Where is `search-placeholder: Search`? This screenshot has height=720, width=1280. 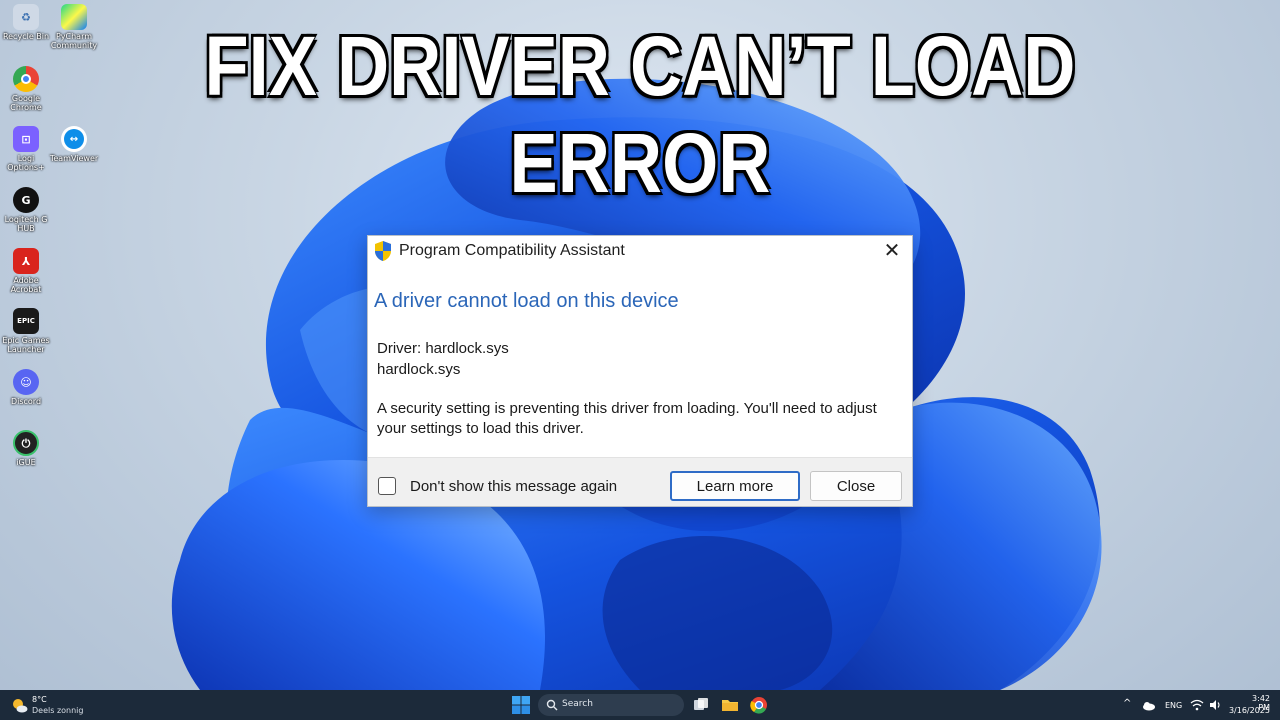
search-placeholder: Search is located at coordinates (577, 704).